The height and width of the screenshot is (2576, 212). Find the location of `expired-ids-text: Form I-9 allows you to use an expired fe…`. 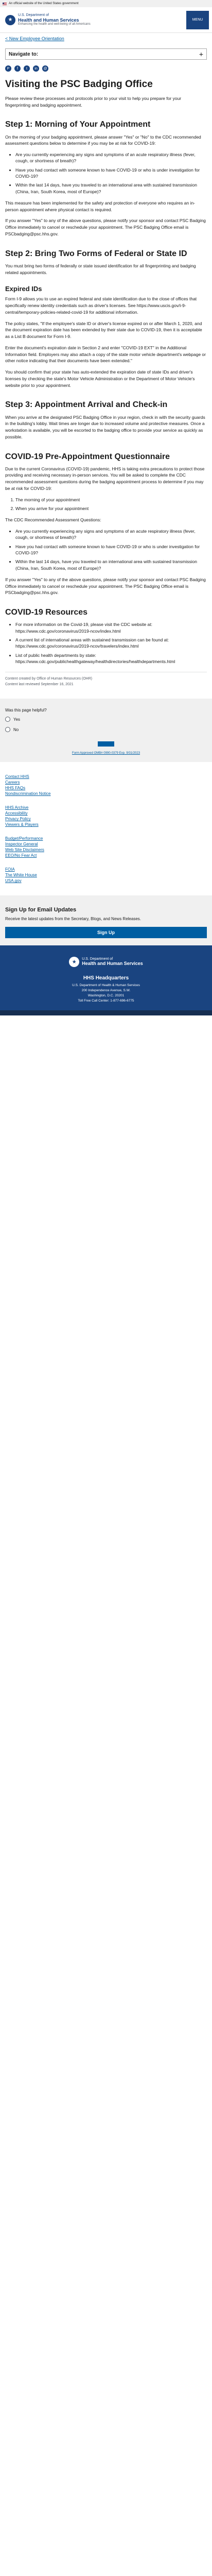

expired-ids-text: Form I-9 allows you to use an expired fe… is located at coordinates (101, 305).